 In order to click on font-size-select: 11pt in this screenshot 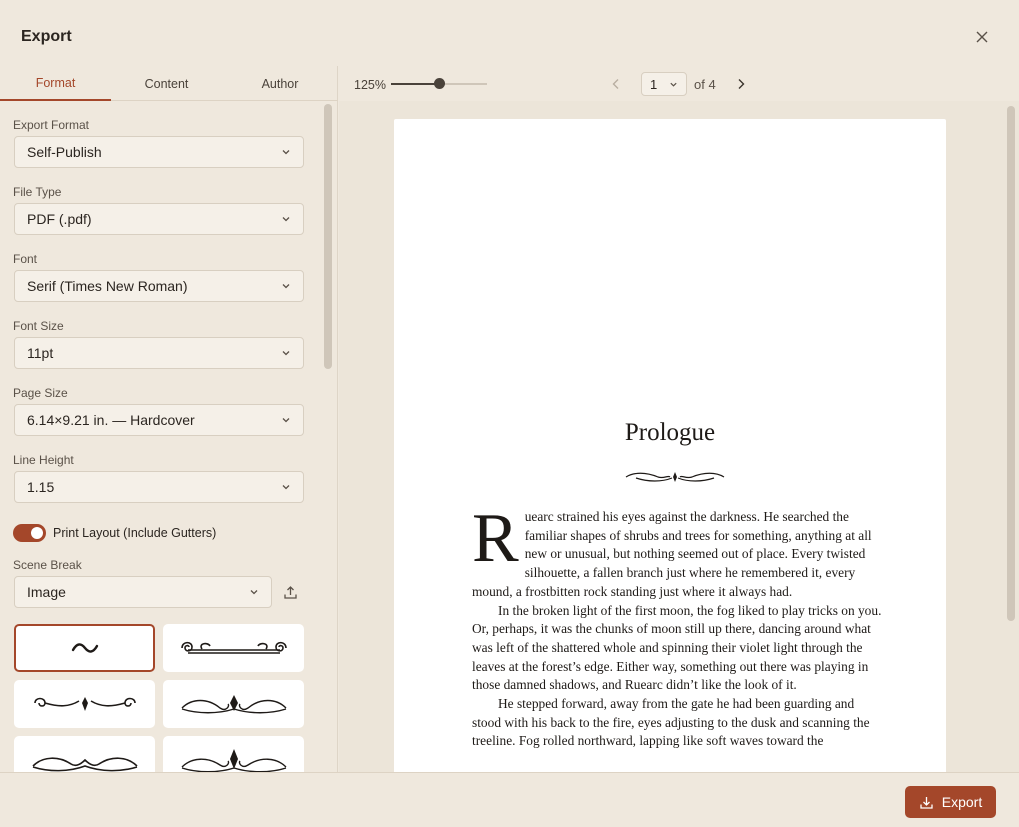, I will do `click(159, 353)`.